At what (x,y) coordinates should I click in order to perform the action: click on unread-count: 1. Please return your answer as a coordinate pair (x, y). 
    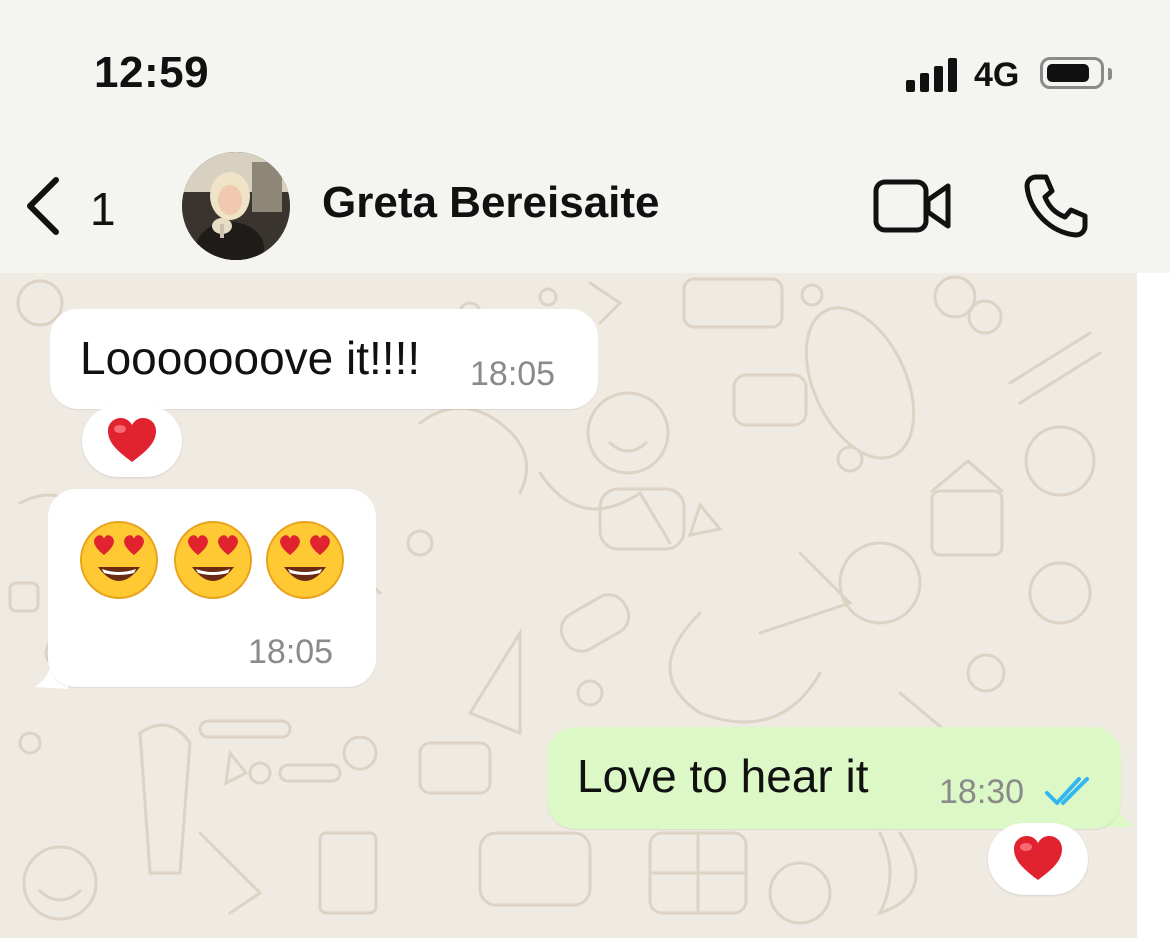
    Looking at the image, I should click on (103, 209).